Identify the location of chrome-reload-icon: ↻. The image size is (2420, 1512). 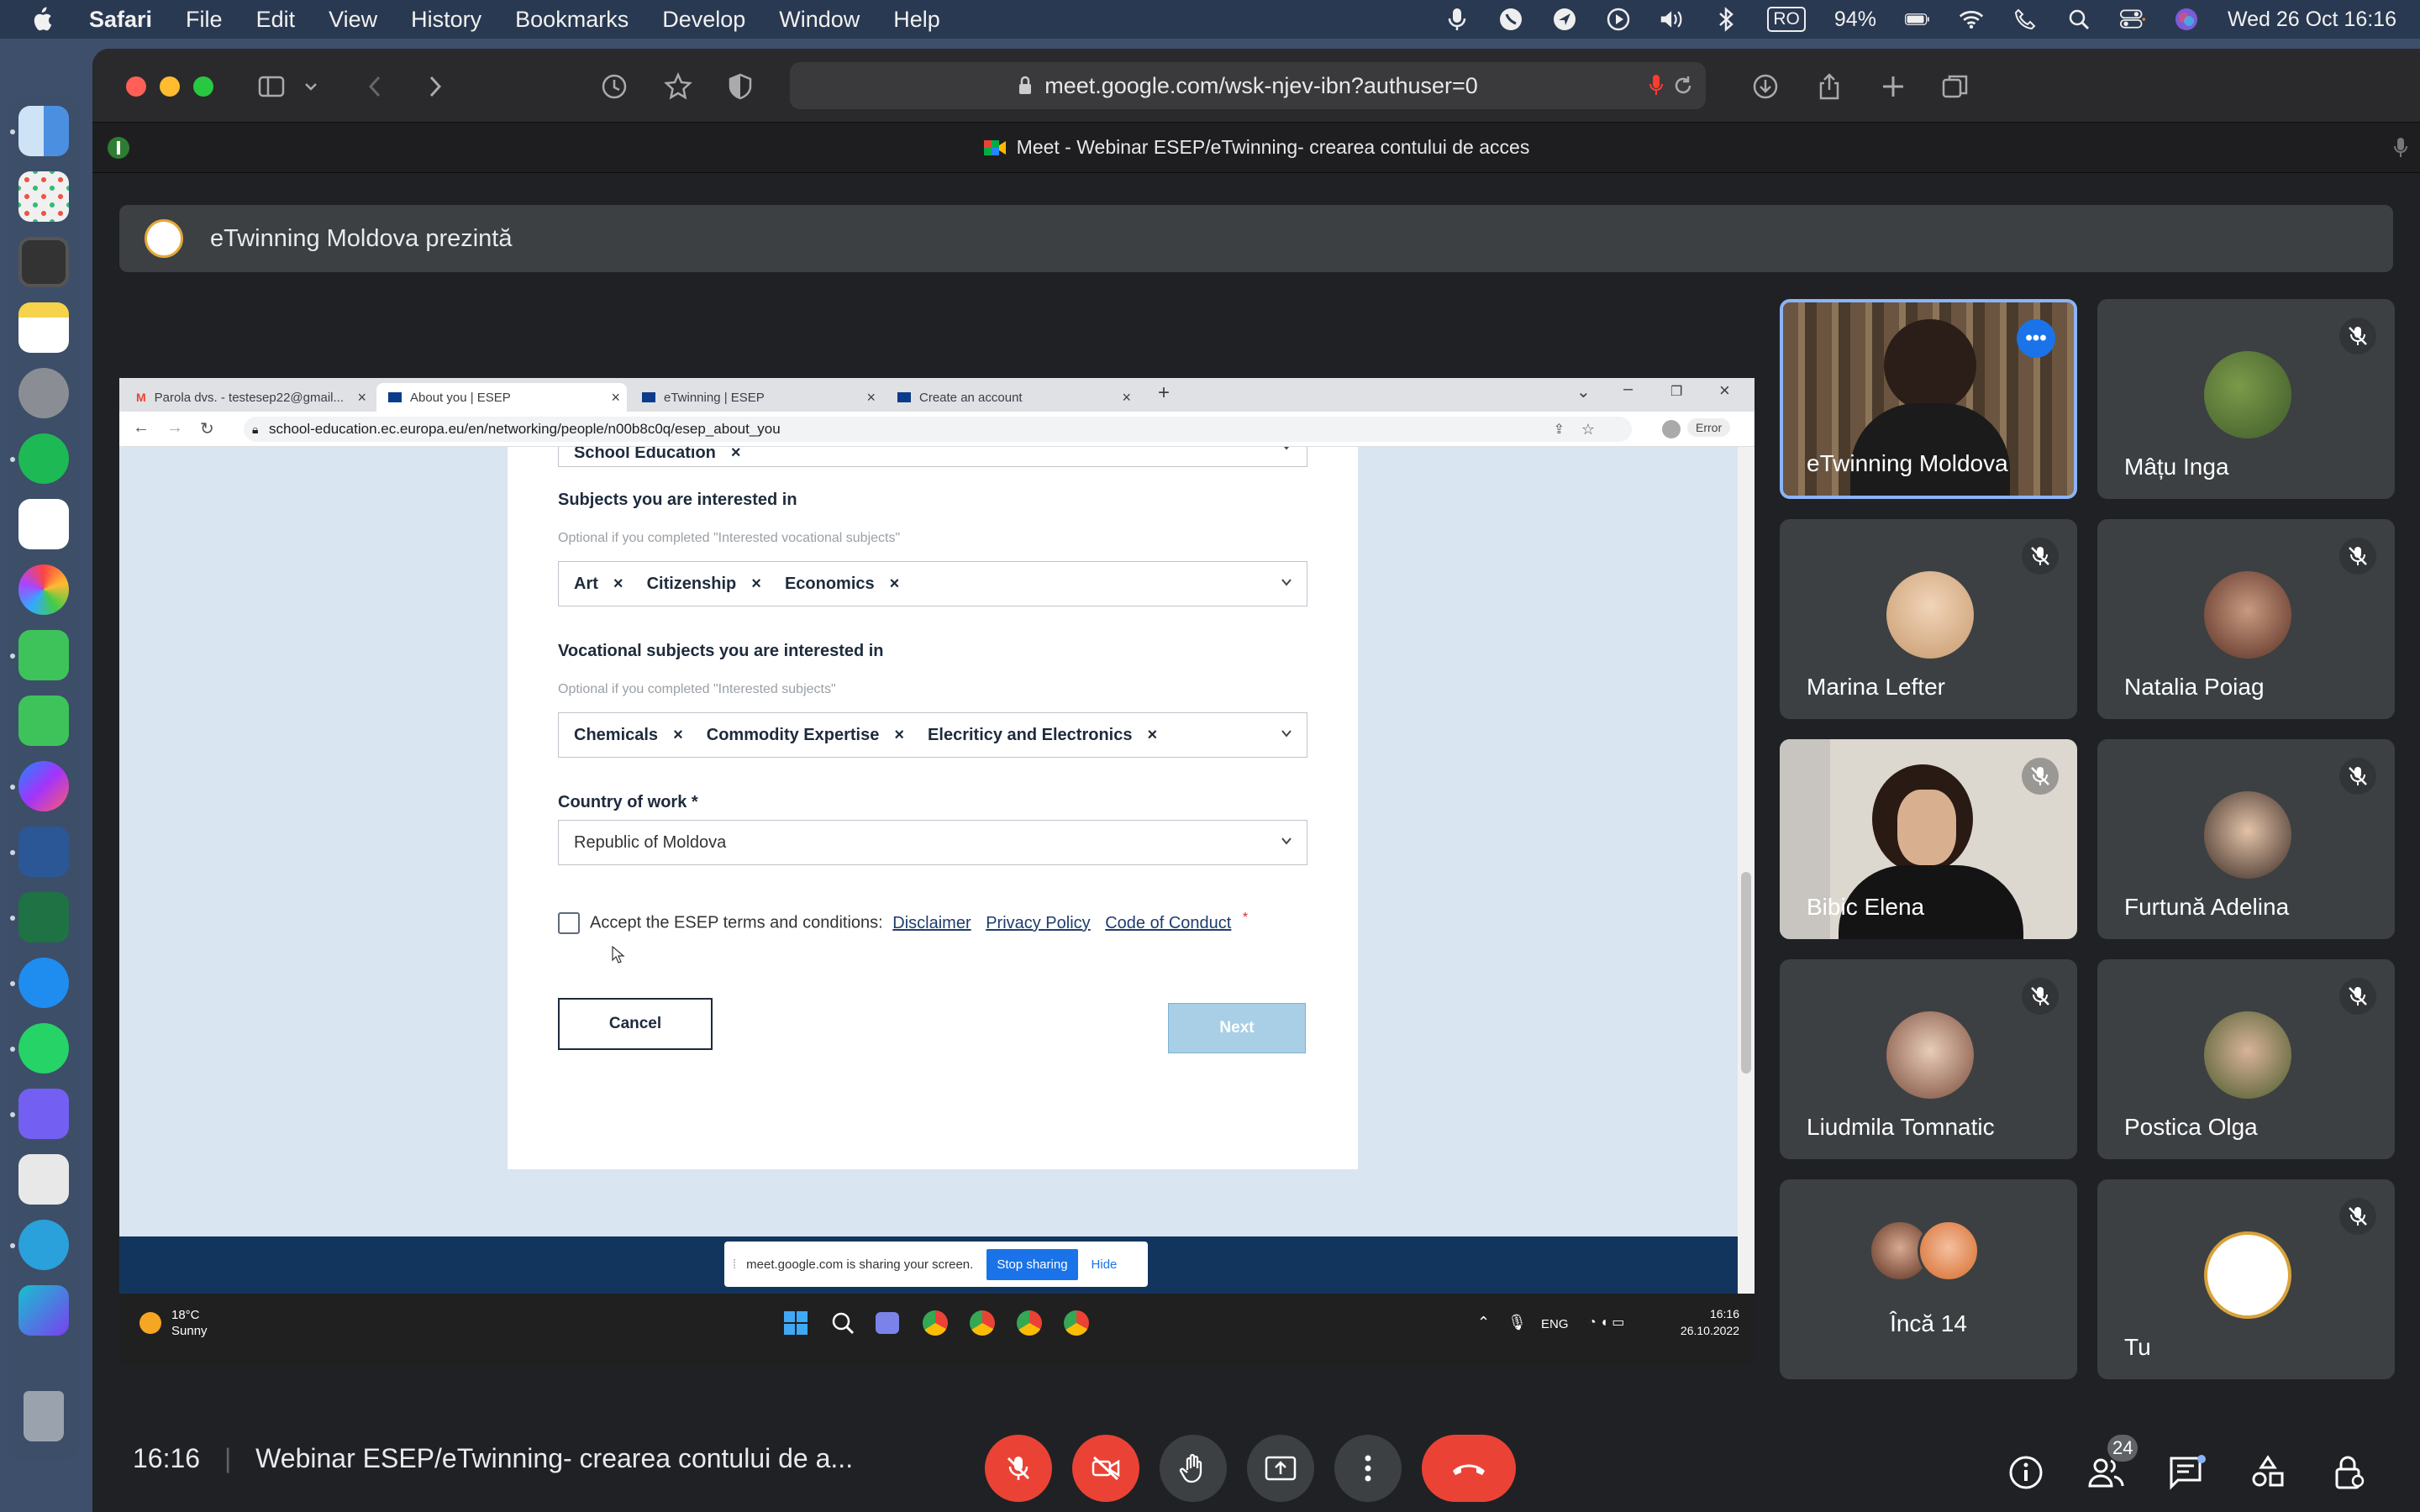
(207, 428).